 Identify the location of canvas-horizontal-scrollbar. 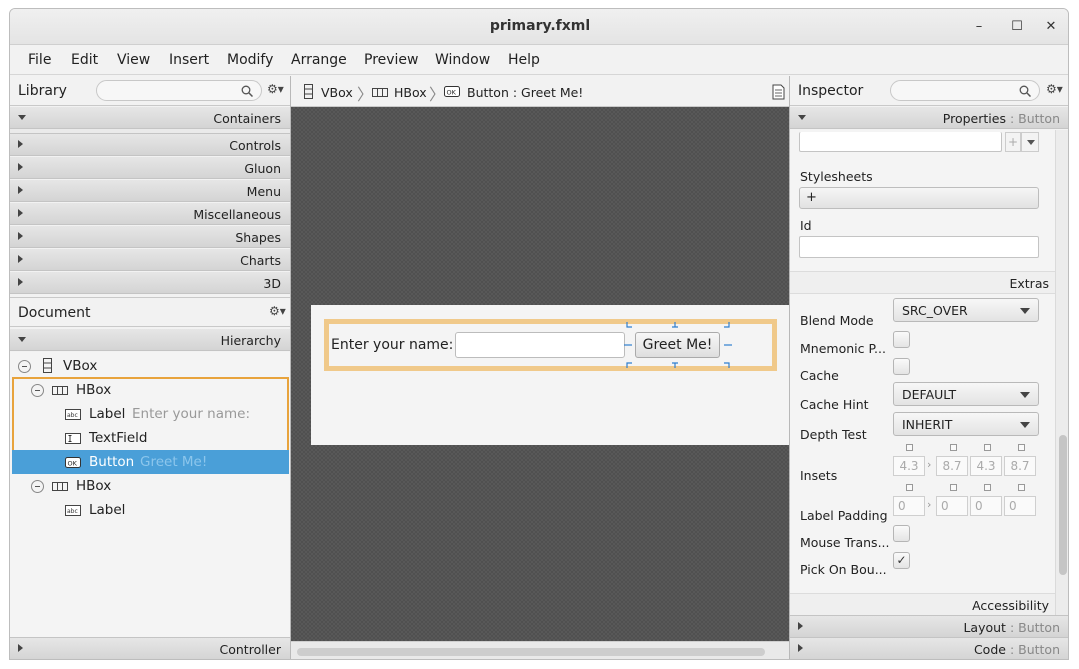
(540, 650).